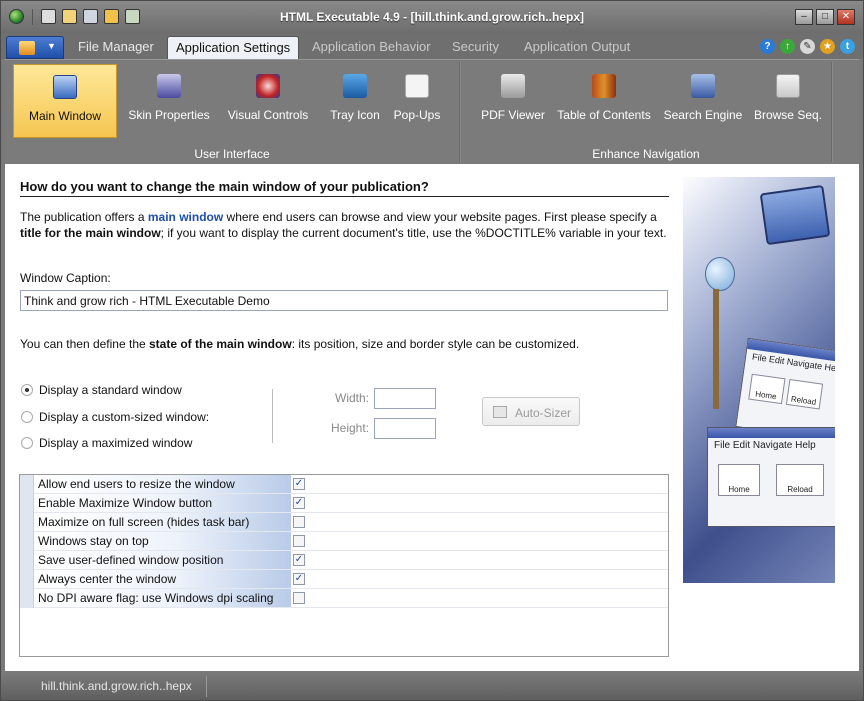  I want to click on large-browser-illustration: File Edit Navigate Help Home Reload, so click(771, 477).